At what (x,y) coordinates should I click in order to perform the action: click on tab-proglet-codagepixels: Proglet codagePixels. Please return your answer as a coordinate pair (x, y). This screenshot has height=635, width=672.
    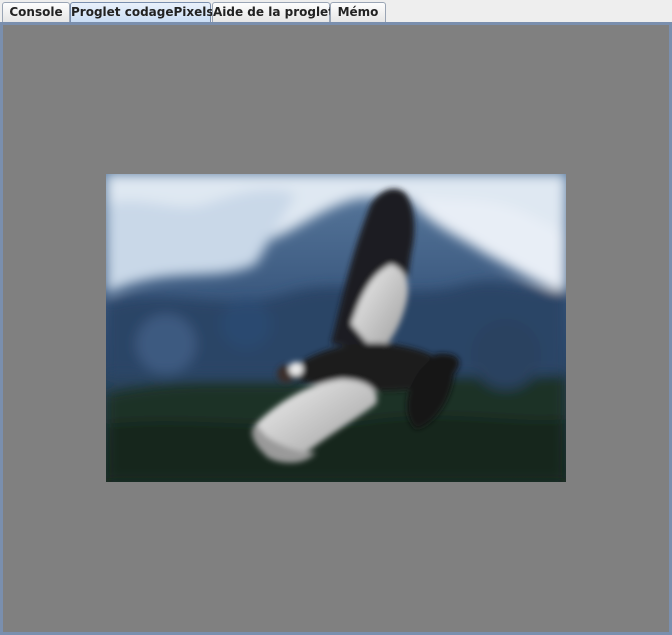
    Looking at the image, I should click on (142, 12).